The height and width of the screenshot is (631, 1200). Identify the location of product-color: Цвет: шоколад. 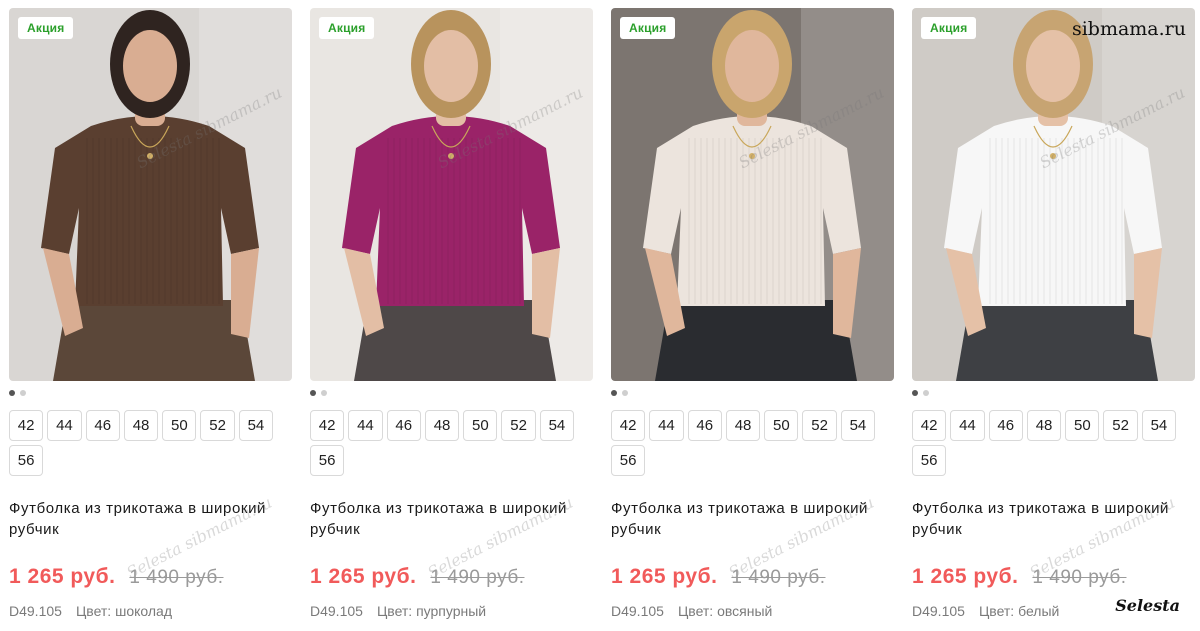
(123, 611).